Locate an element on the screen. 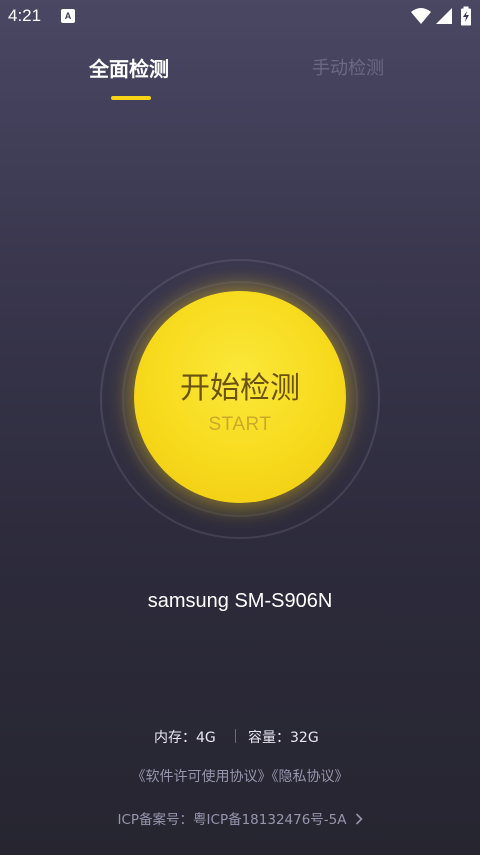 The image size is (480, 855). storage-spec: 容量：32G is located at coordinates (283, 738).